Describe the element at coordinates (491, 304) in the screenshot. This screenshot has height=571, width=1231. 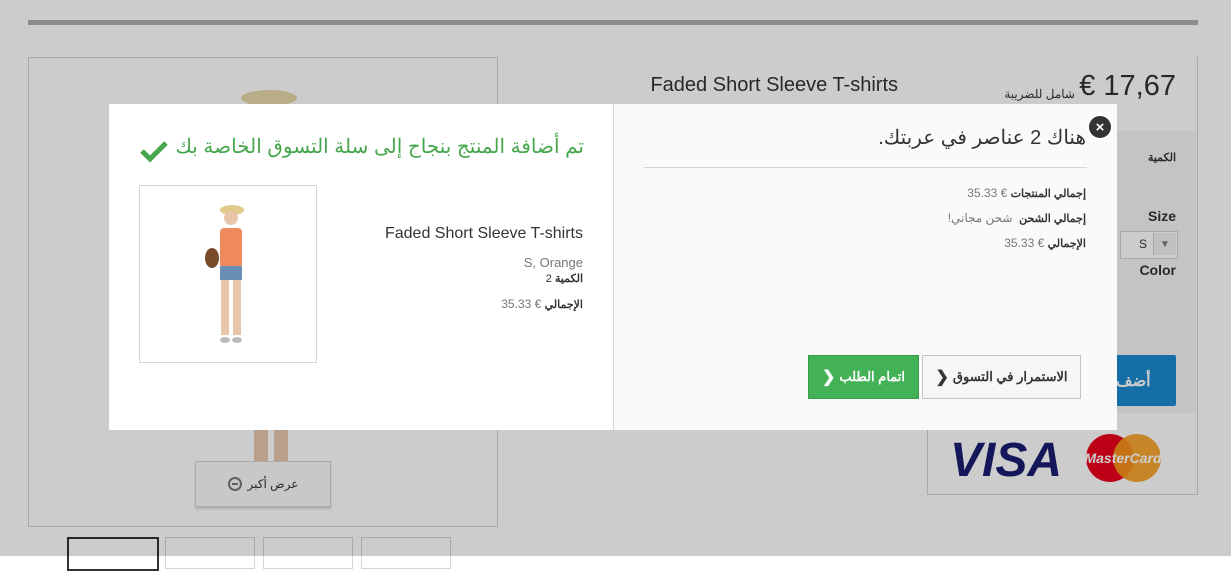
I see `cart-product-total: الإجمالي € 35.33` at that location.